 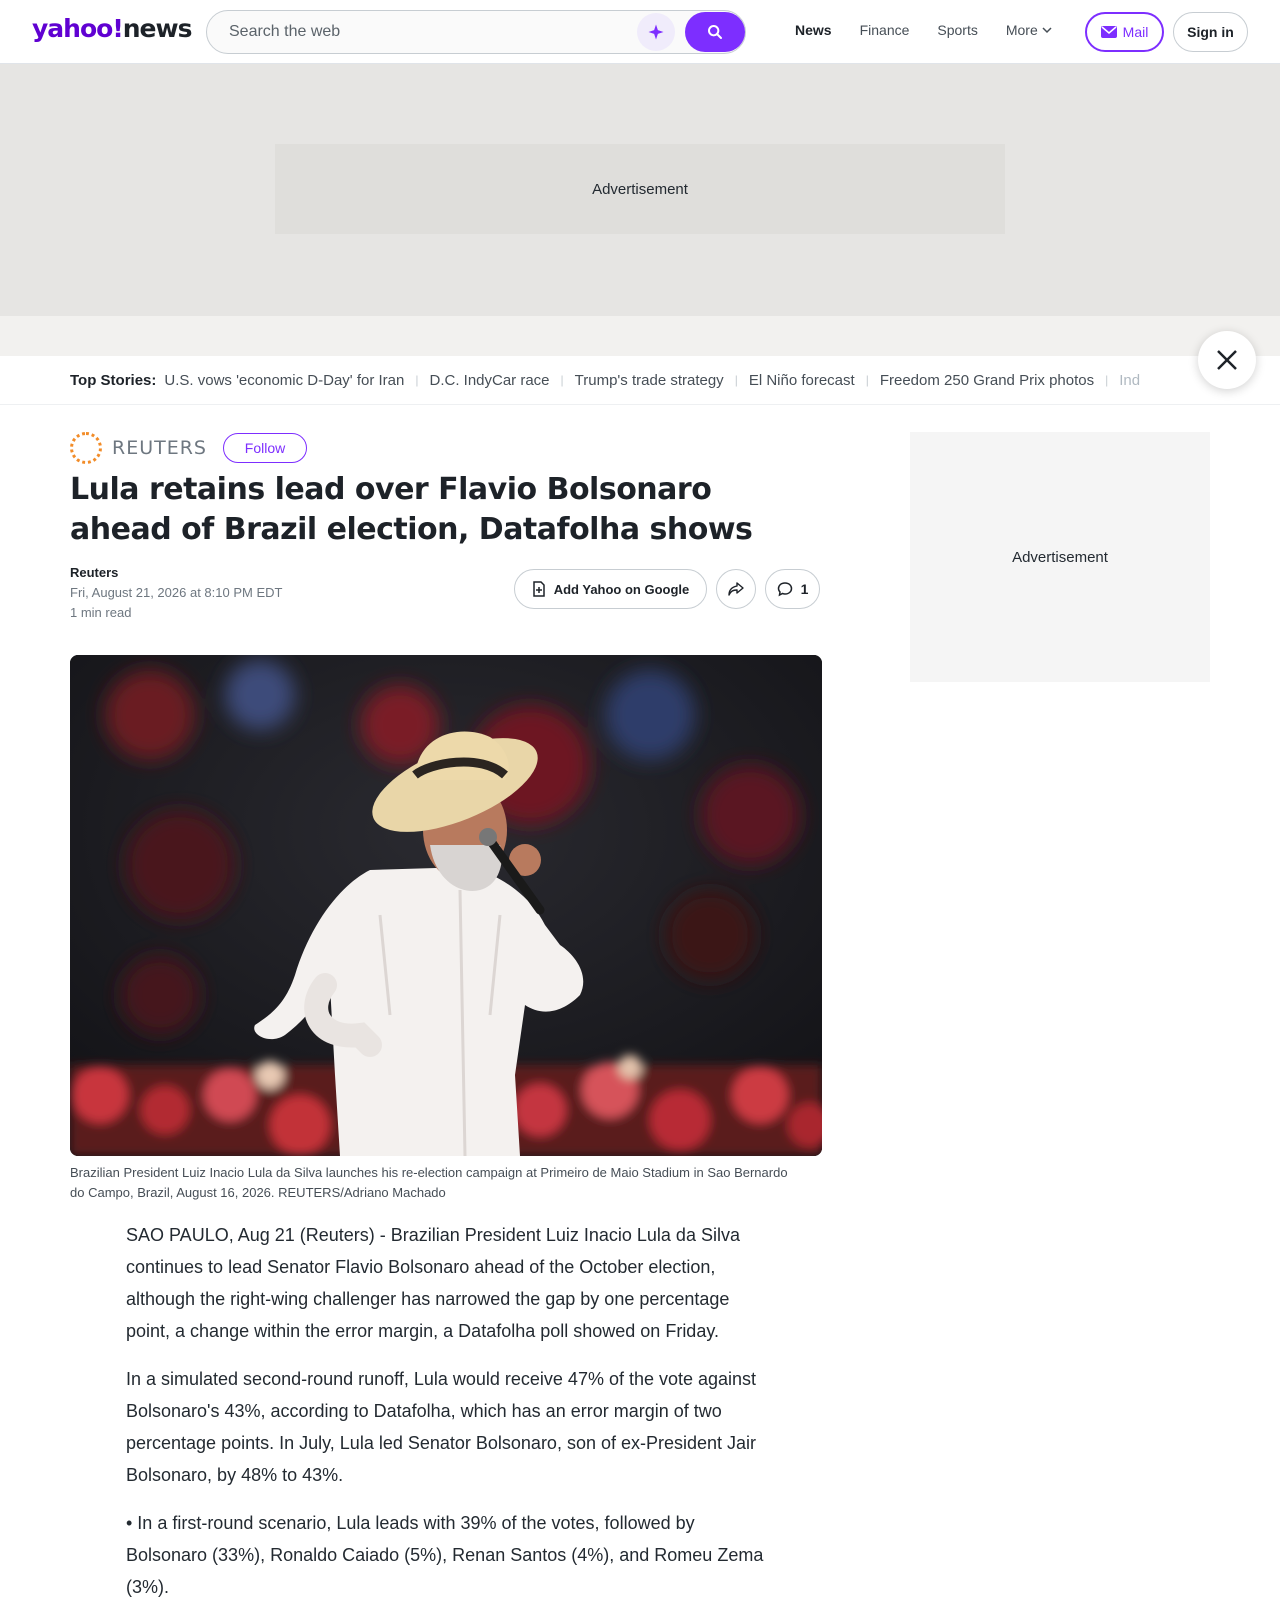 I want to click on ad-spacer, so click(x=640, y=336).